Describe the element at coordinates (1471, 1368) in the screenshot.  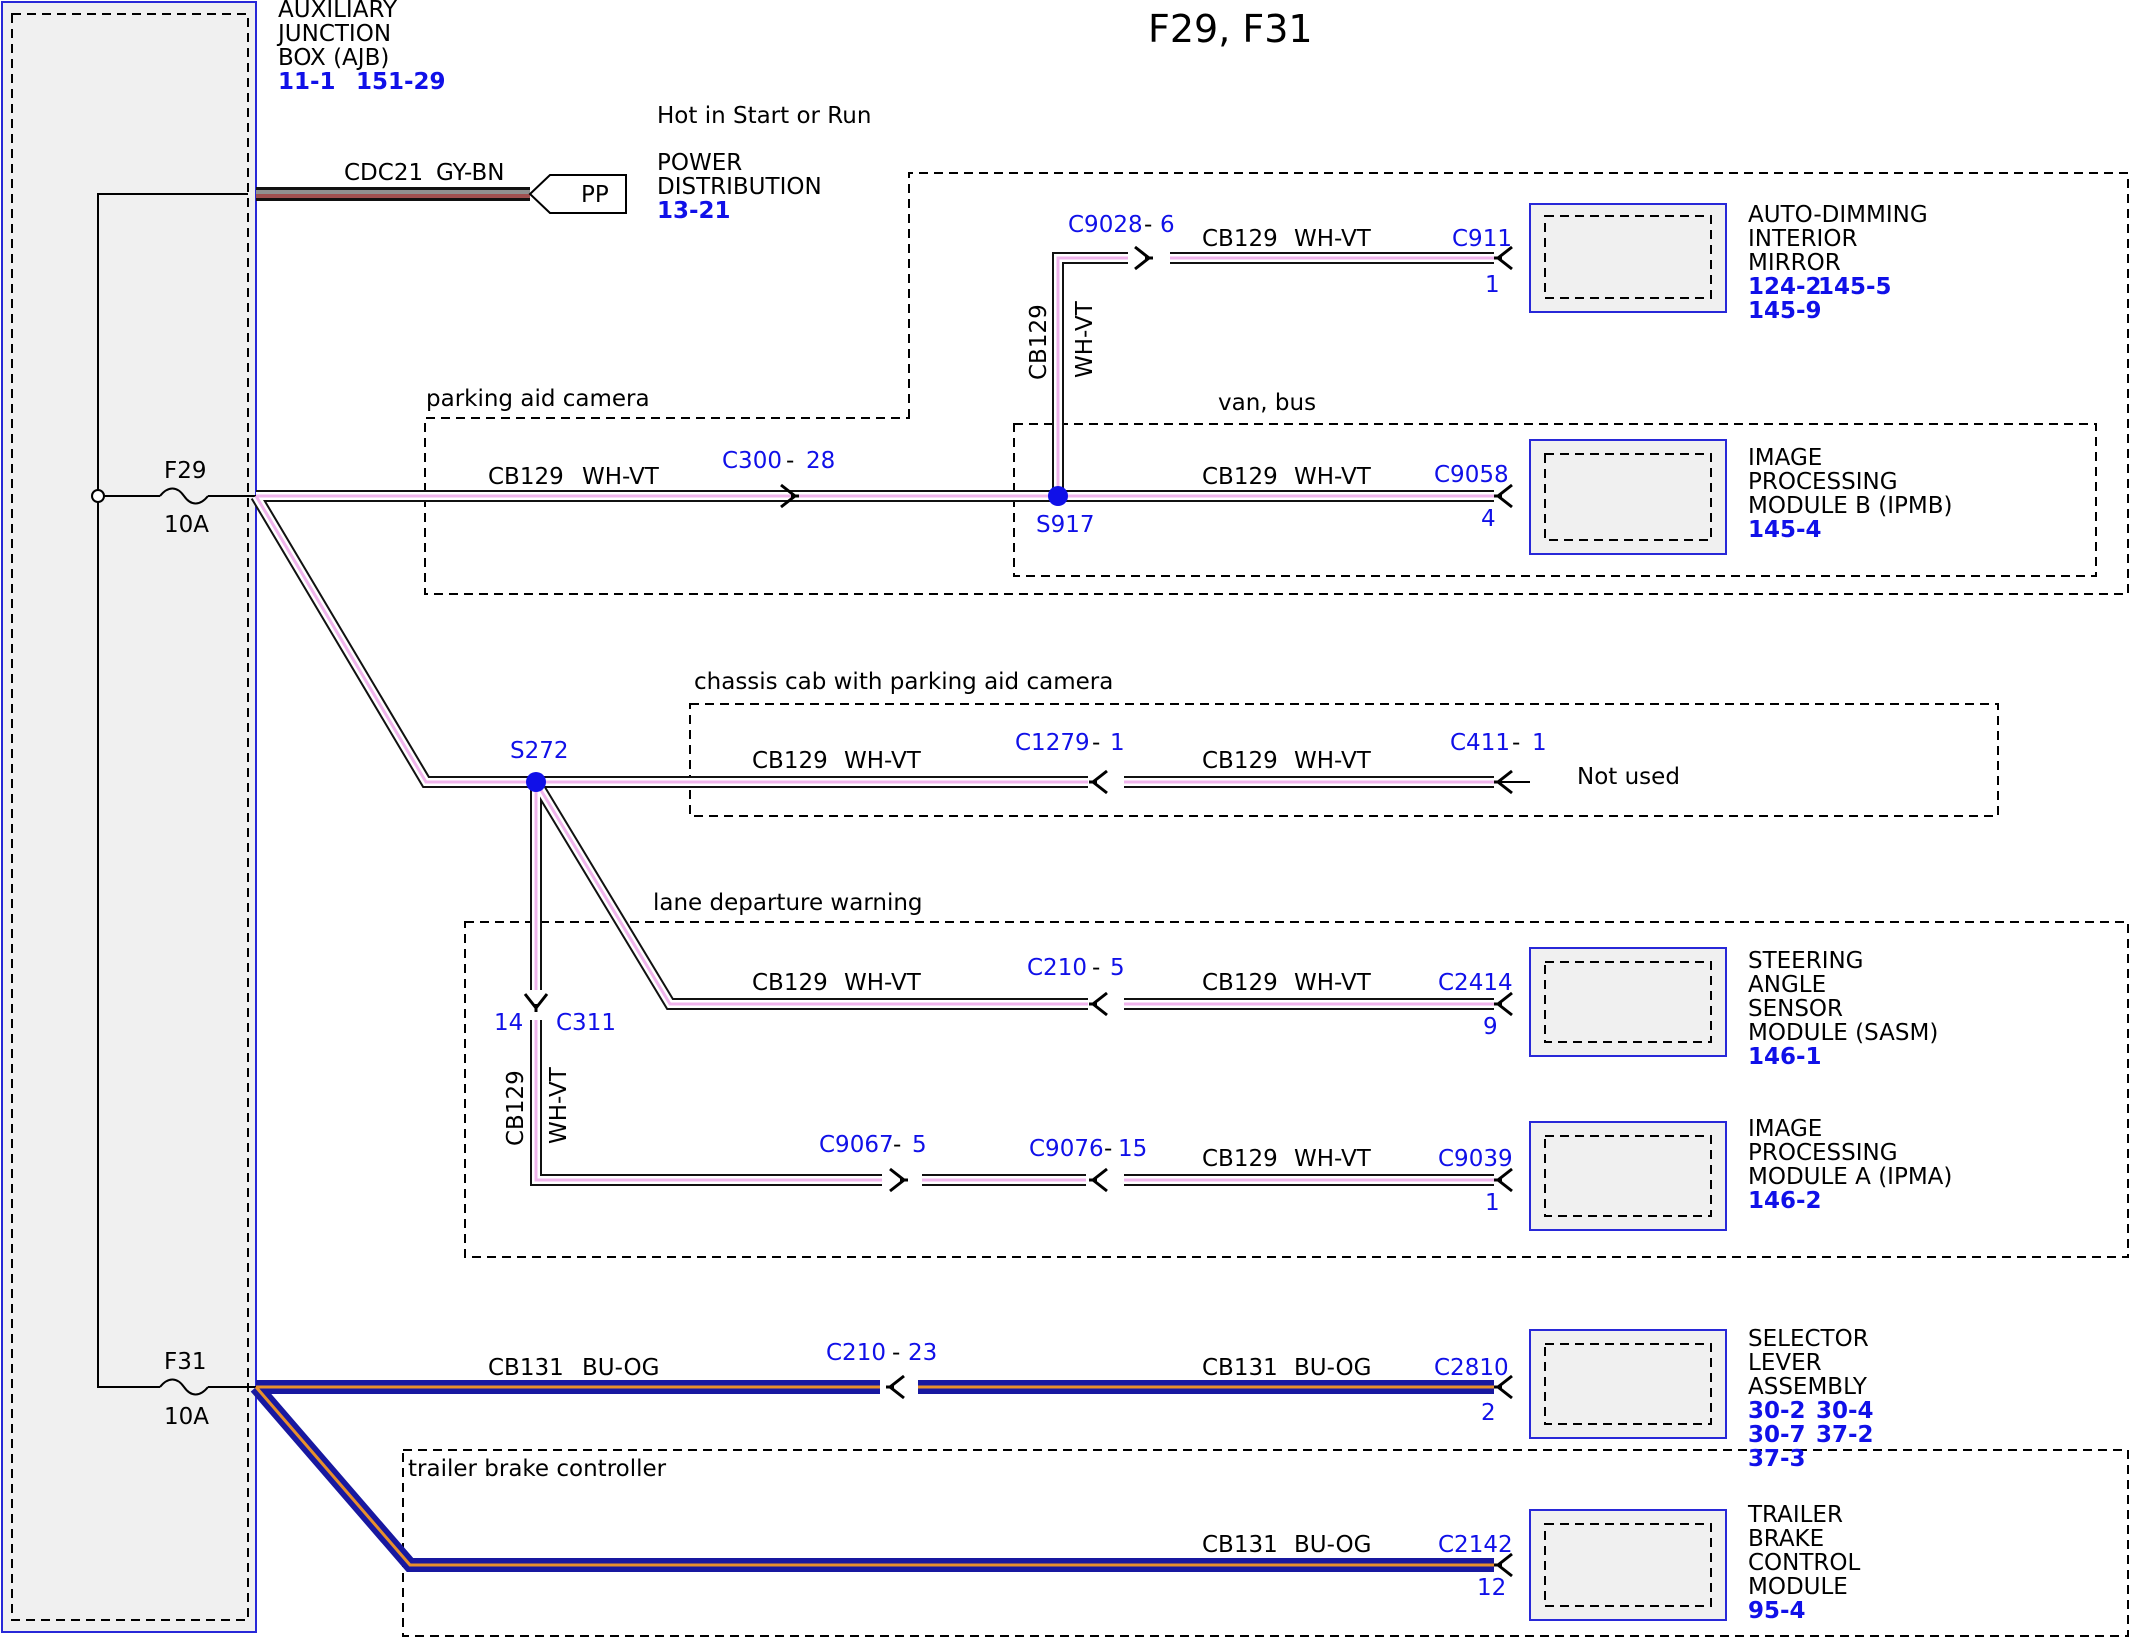
I see `connector-c2810-name: C2810` at that location.